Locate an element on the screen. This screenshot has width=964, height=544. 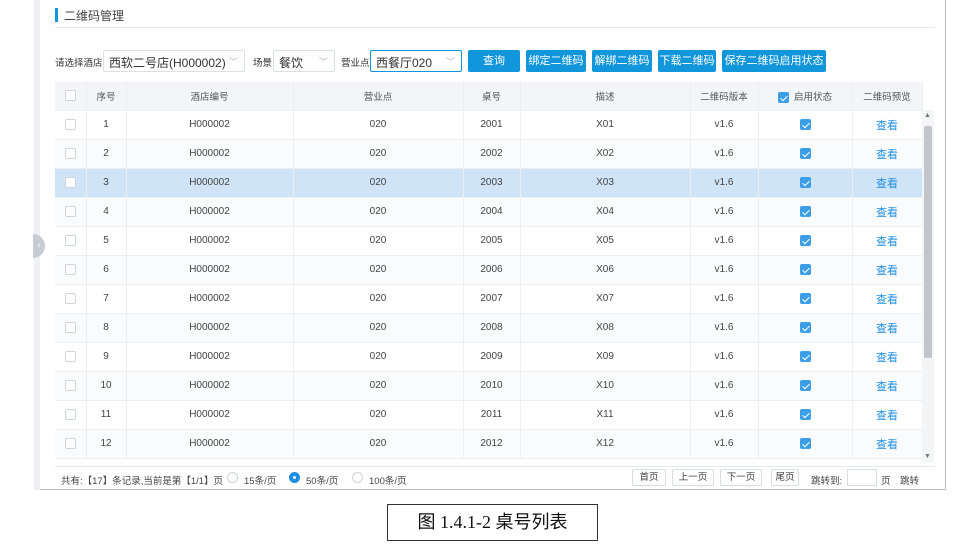
table-row: 8 H000002 020 2008 X08 v1.6 查看 is located at coordinates (489, 328).